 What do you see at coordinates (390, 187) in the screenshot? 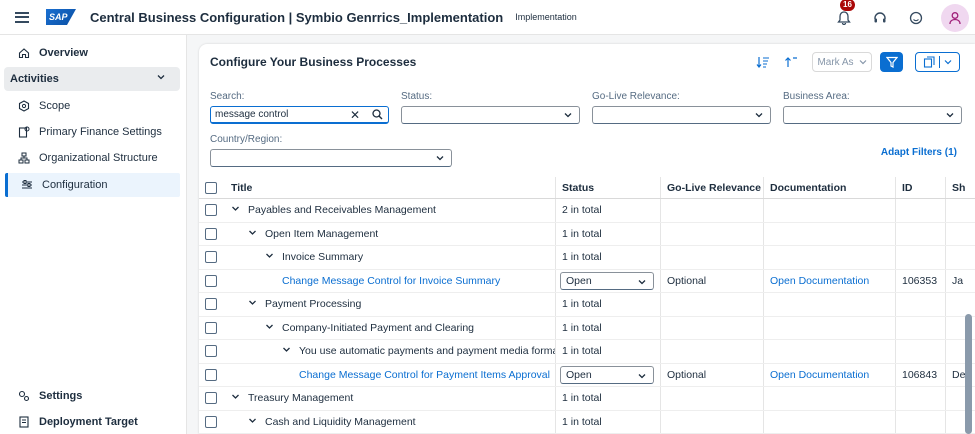
I see `col-title: Title` at bounding box center [390, 187].